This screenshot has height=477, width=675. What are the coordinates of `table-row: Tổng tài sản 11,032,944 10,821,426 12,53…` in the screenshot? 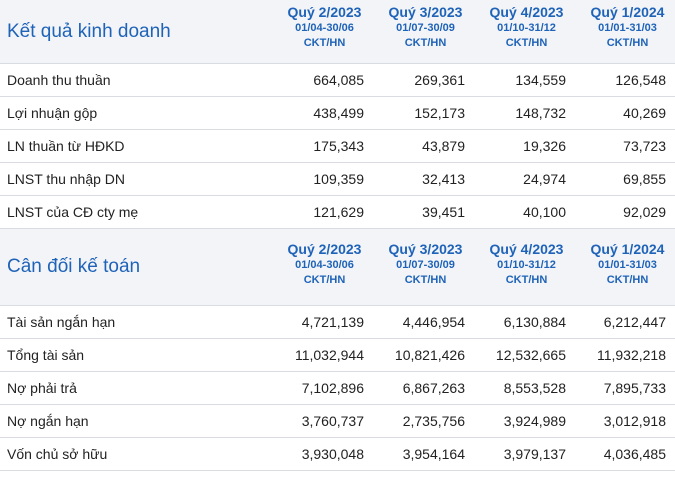 It's located at (337, 355).